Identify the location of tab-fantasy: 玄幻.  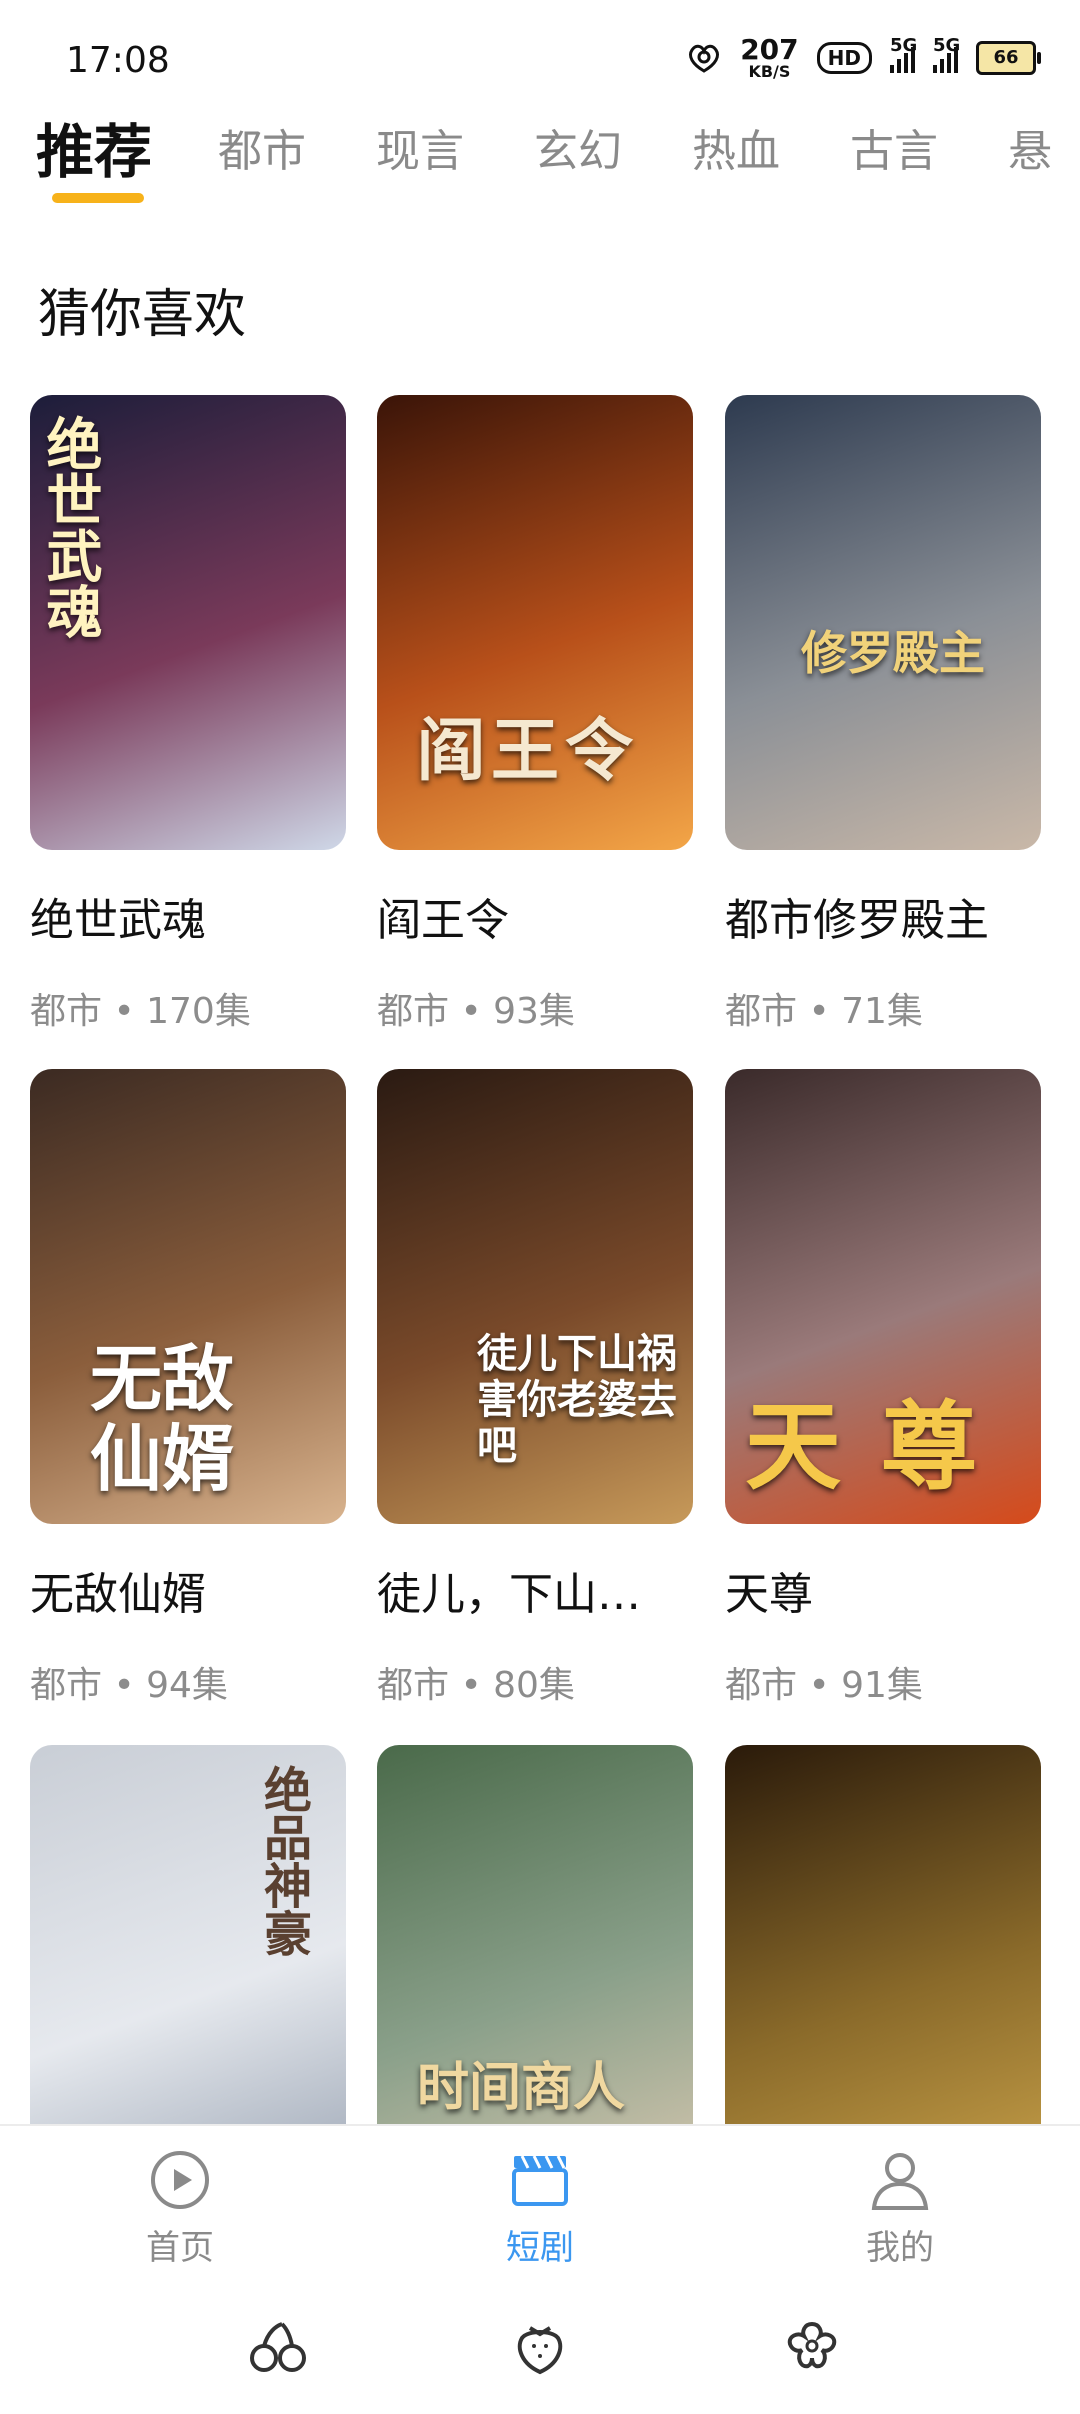
(578, 147).